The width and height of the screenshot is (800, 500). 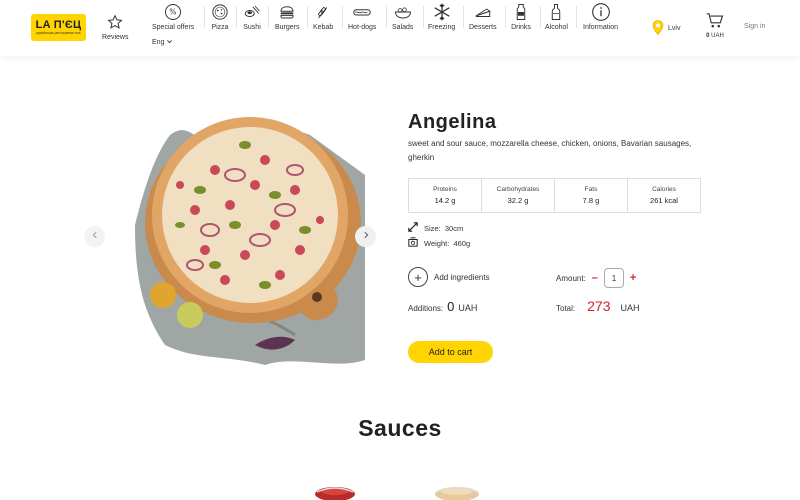 I want to click on nav-special-offers: % Special offers, so click(x=173, y=16).